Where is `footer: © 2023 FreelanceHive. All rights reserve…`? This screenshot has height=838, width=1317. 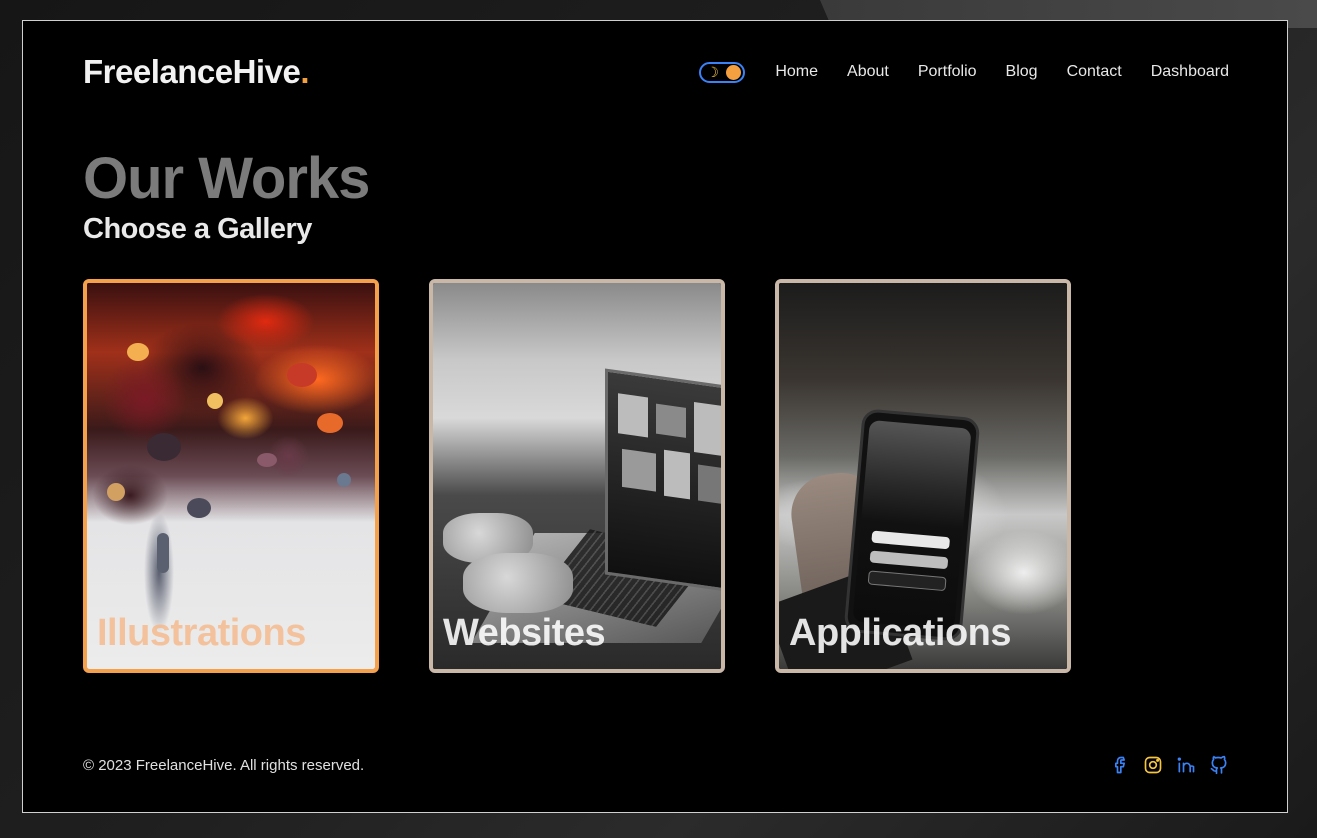 footer: © 2023 FreelanceHive. All rights reserve… is located at coordinates (656, 765).